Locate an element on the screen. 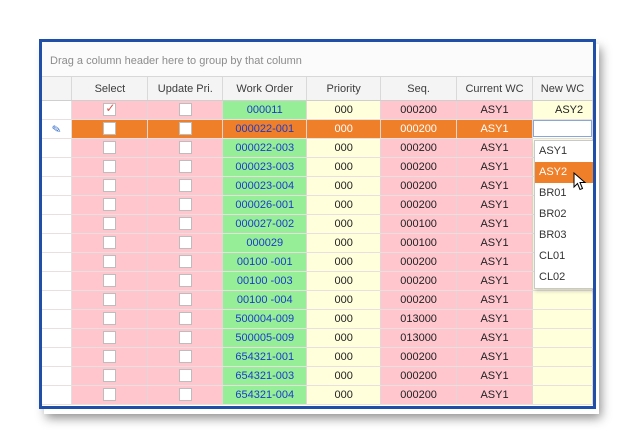  table-row: 00100 -003 000 000200 ASY1 is located at coordinates (317, 281).